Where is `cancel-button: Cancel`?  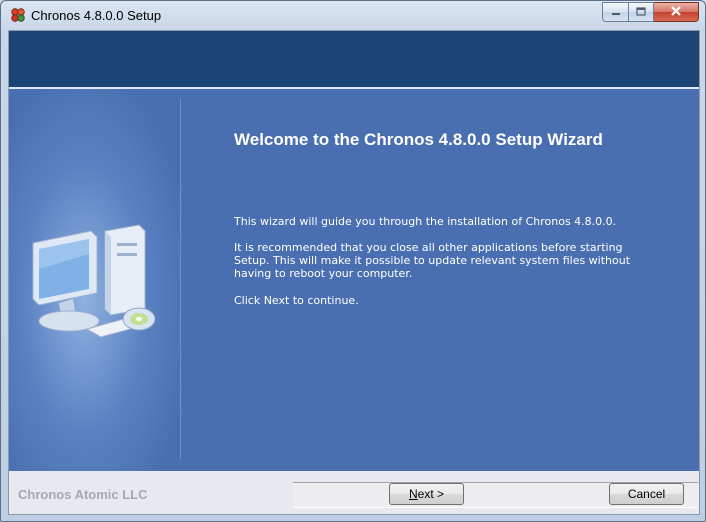 cancel-button: Cancel is located at coordinates (646, 494).